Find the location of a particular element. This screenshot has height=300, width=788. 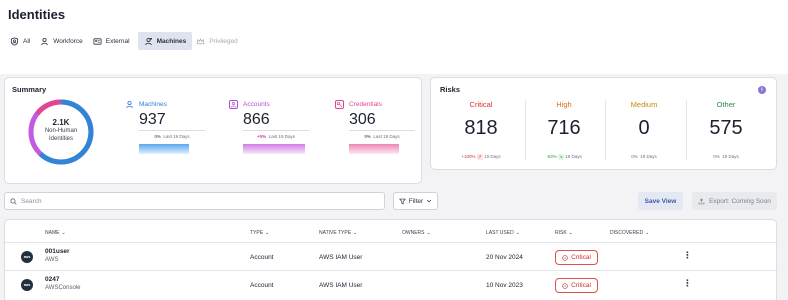

risk-change: -53% ↘ 19 Days is located at coordinates (564, 157).